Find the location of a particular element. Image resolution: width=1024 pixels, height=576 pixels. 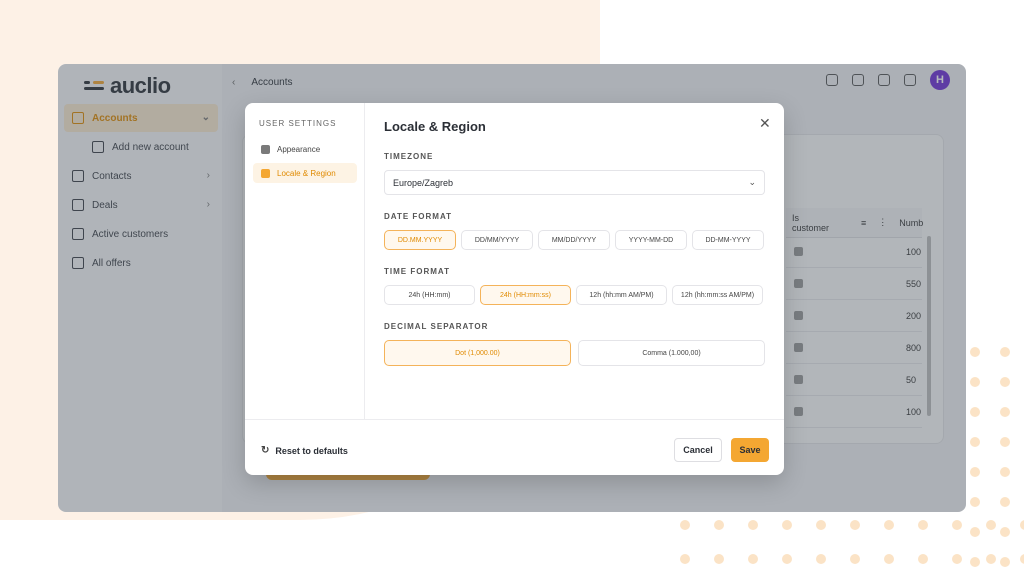

chevron-down-icon: ⌄ is located at coordinates (752, 182).